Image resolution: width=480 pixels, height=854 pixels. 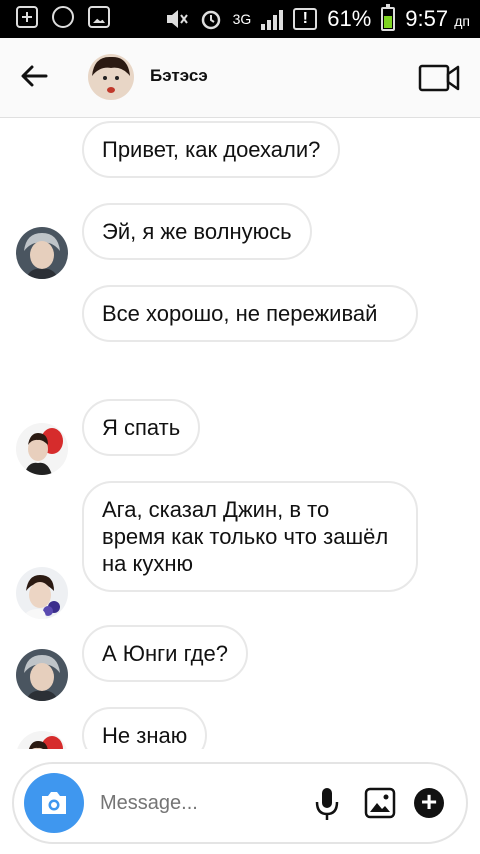 What do you see at coordinates (165, 653) in the screenshot?
I see `message-bubble: А Юнги где?` at bounding box center [165, 653].